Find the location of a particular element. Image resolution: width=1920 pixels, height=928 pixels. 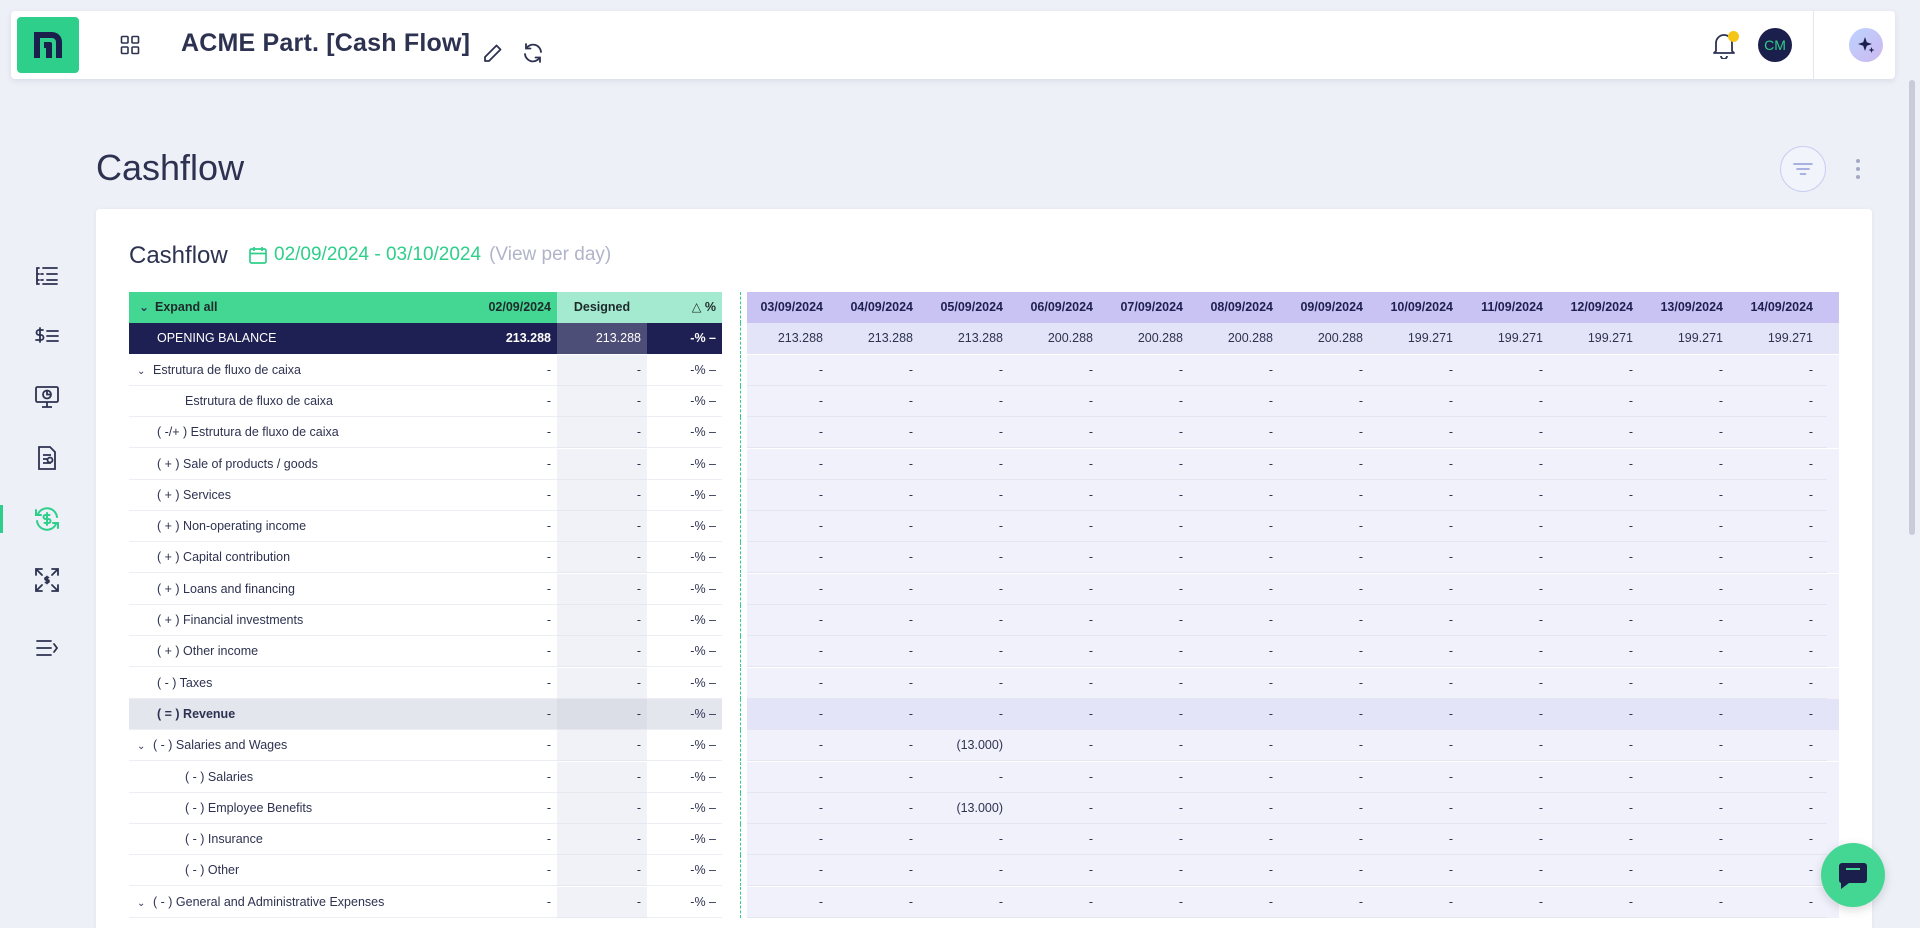

top-bar: ACME Part. [Cash Flow] CM is located at coordinates (953, 45).